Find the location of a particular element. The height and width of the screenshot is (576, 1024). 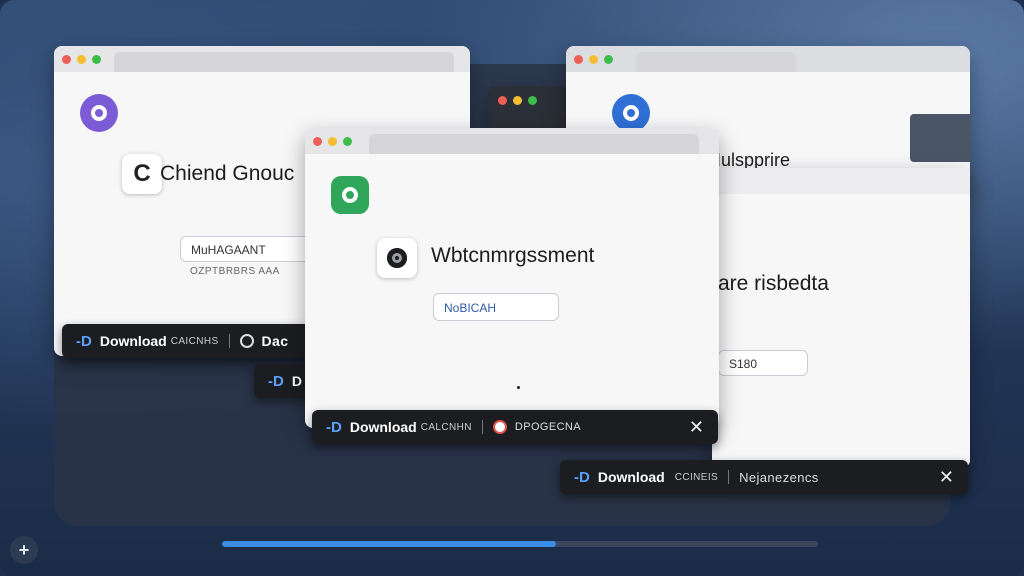

progress-bar is located at coordinates (520, 544).